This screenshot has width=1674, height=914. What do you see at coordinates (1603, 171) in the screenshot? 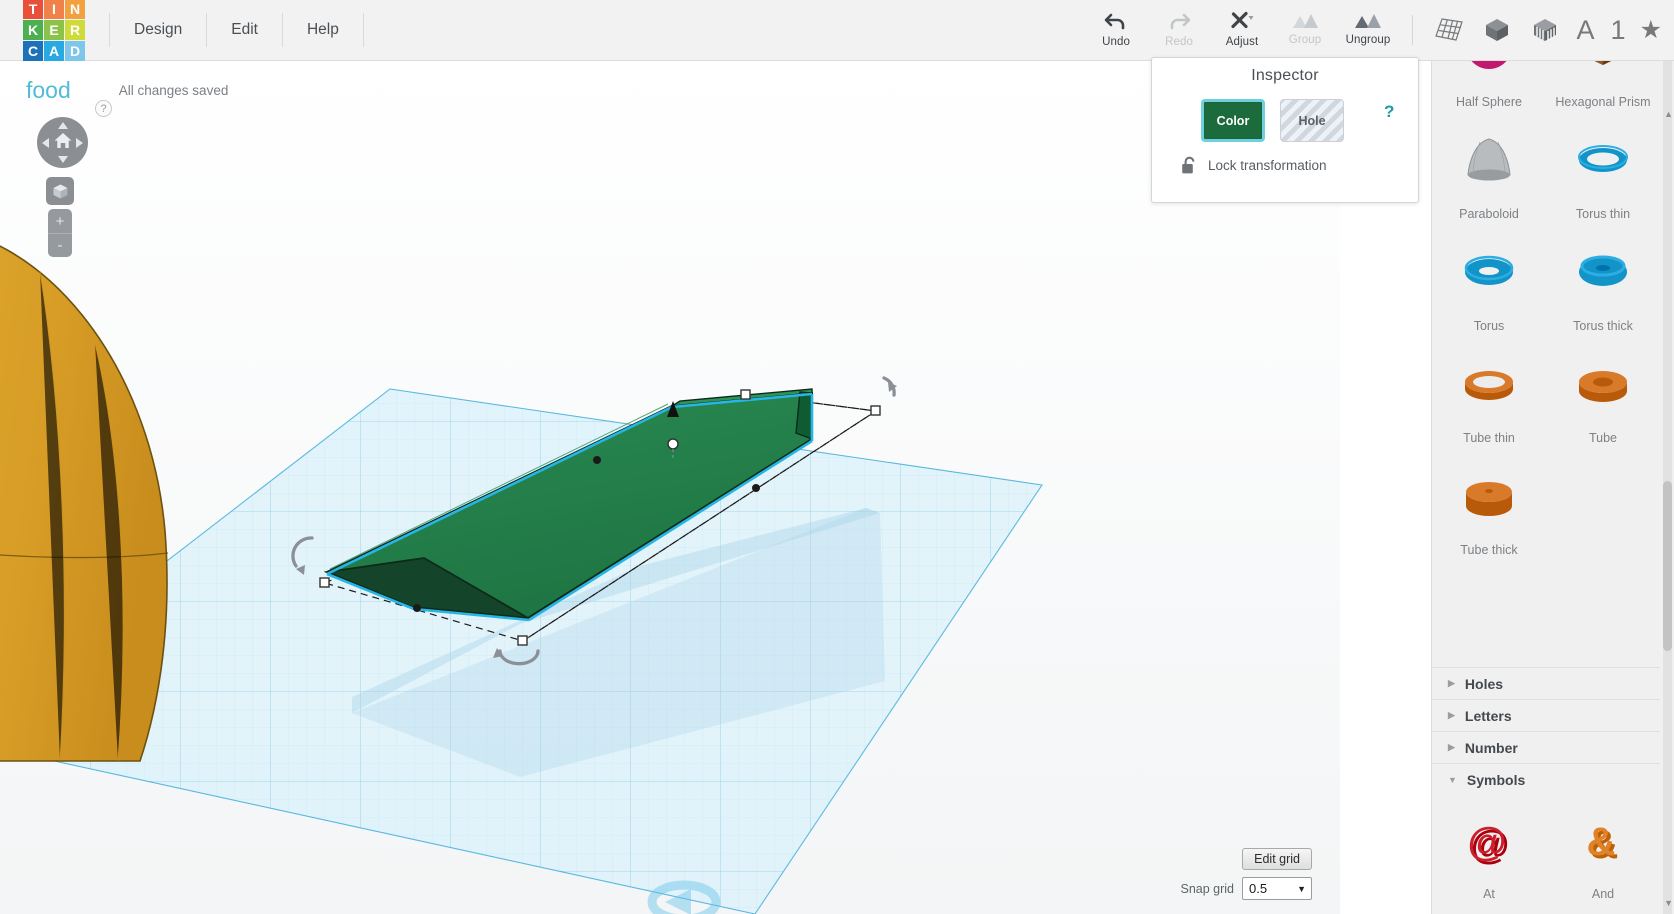
I see `shape-item-torus-thin: Torus thin` at bounding box center [1603, 171].